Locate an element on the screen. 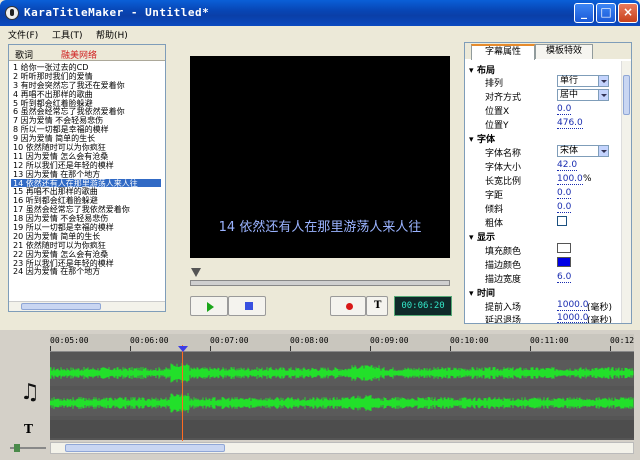  props-tabs: 字幕属性 模板特效 is located at coordinates (548, 51).